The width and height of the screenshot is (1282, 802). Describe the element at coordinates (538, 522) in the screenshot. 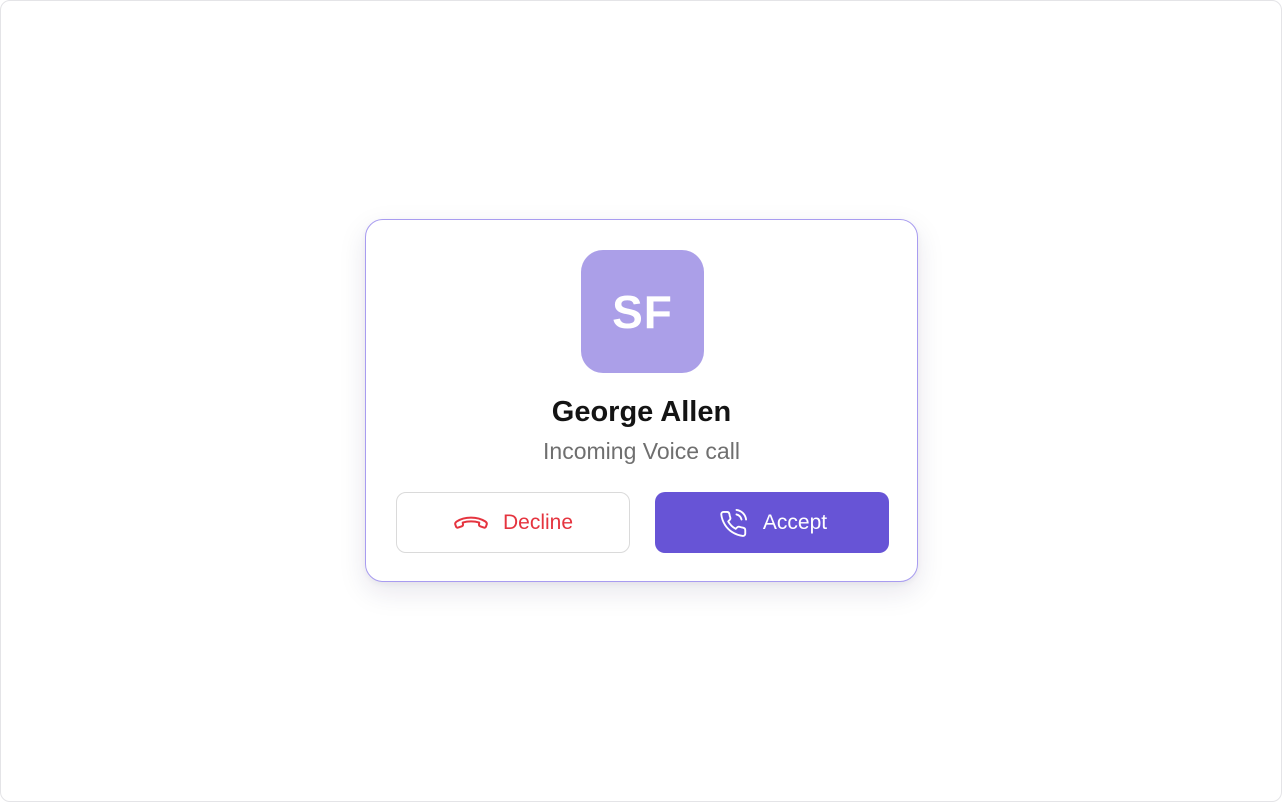

I see `decline-label: Decline` at that location.